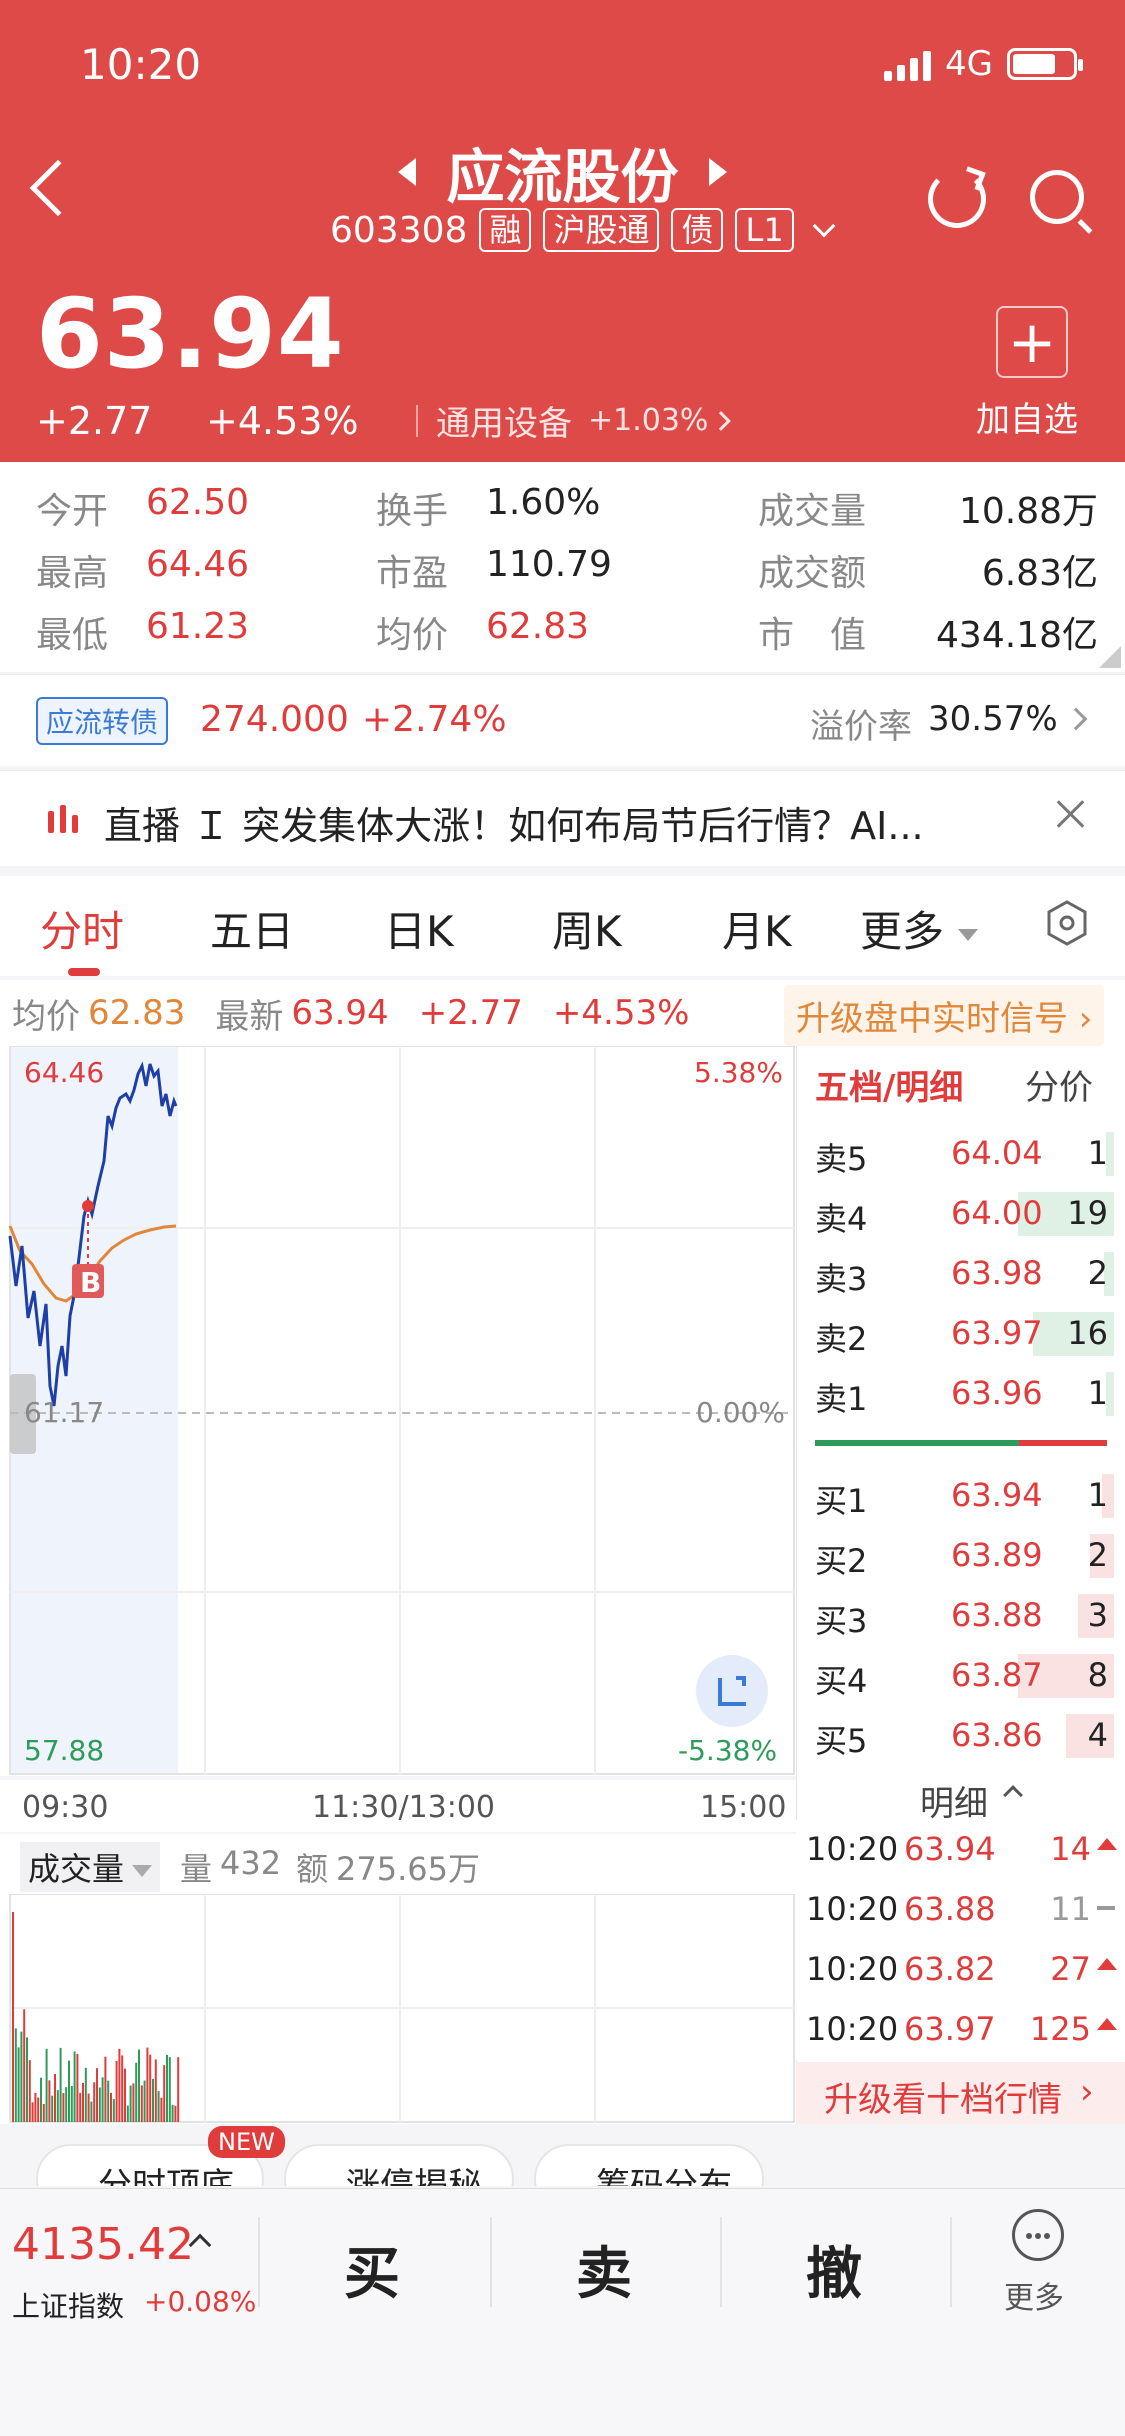 The height and width of the screenshot is (2436, 1125). Describe the element at coordinates (732, 1690) in the screenshot. I see `expand-chart-icon` at that location.